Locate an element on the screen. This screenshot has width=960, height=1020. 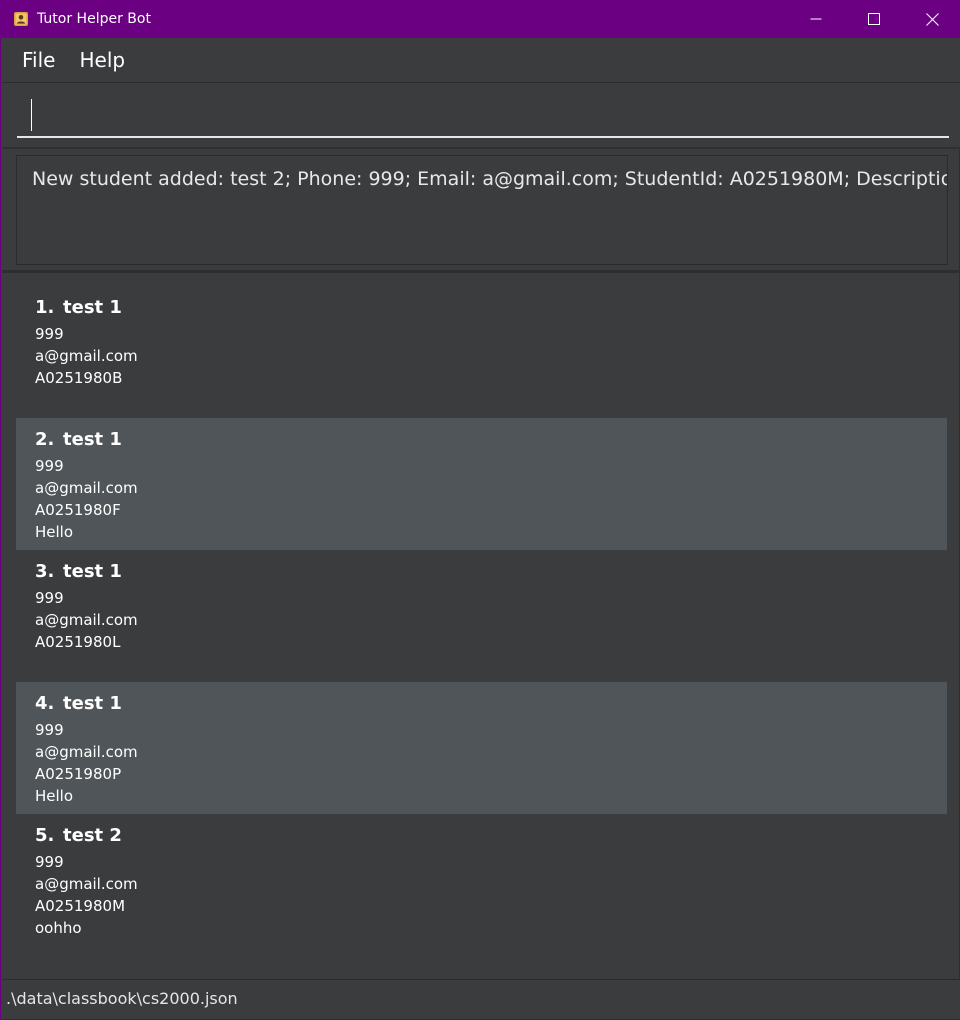
student-index: 5. is located at coordinates (45, 835).